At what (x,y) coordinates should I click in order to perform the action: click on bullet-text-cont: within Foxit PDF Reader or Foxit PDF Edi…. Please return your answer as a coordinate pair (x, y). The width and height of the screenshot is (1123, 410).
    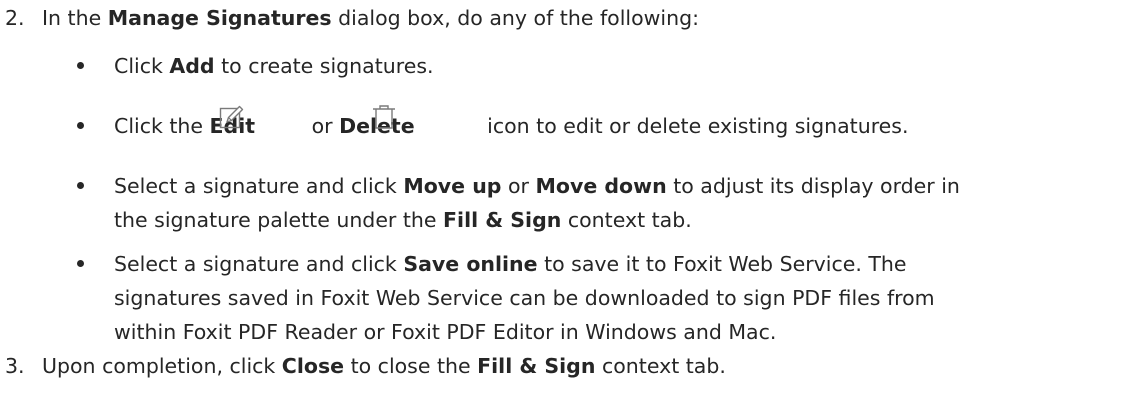
    Looking at the image, I should click on (445, 332).